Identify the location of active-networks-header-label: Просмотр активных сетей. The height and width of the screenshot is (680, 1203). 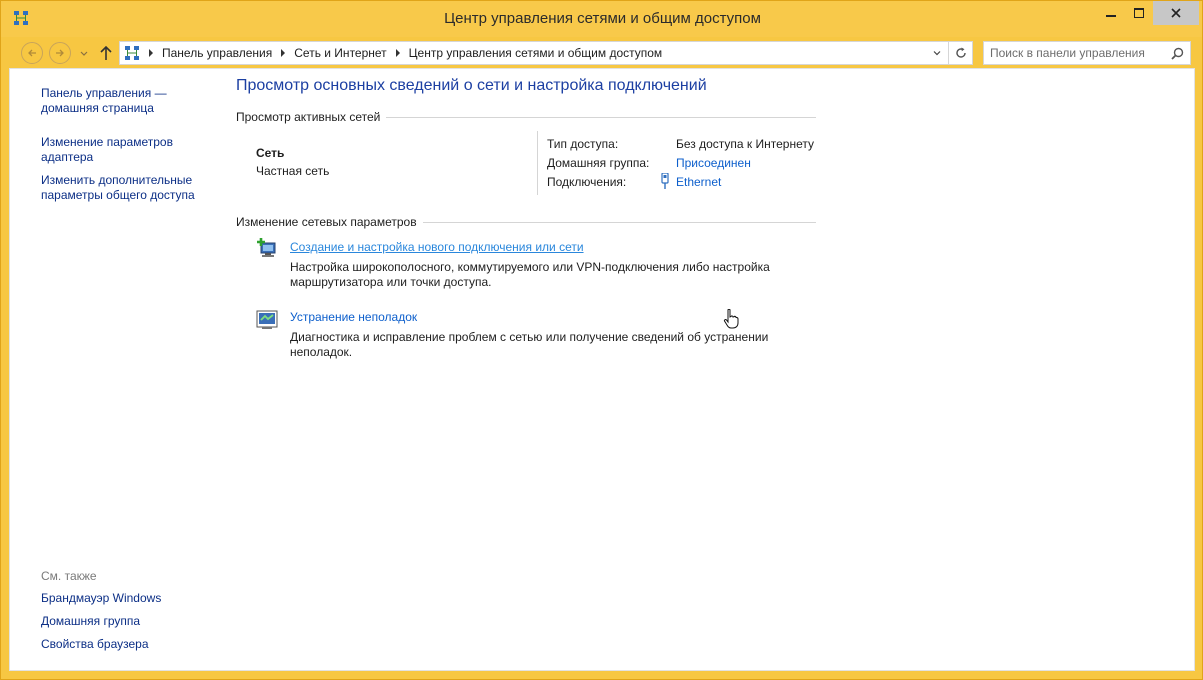
(308, 117).